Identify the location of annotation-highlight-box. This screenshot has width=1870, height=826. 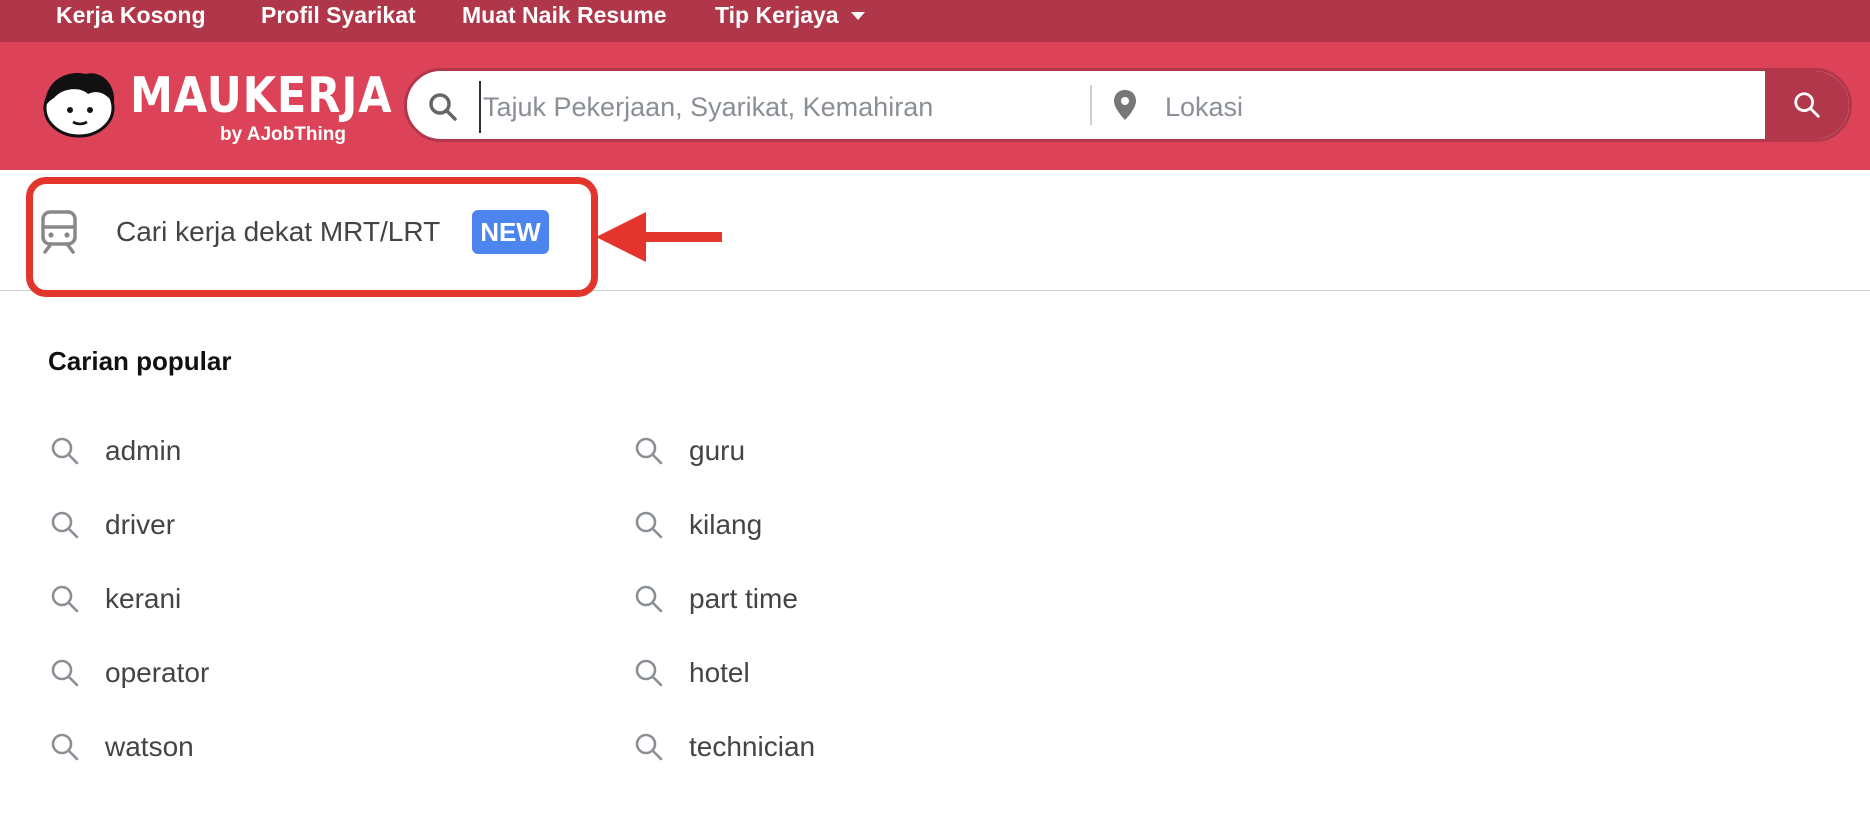
(312, 237).